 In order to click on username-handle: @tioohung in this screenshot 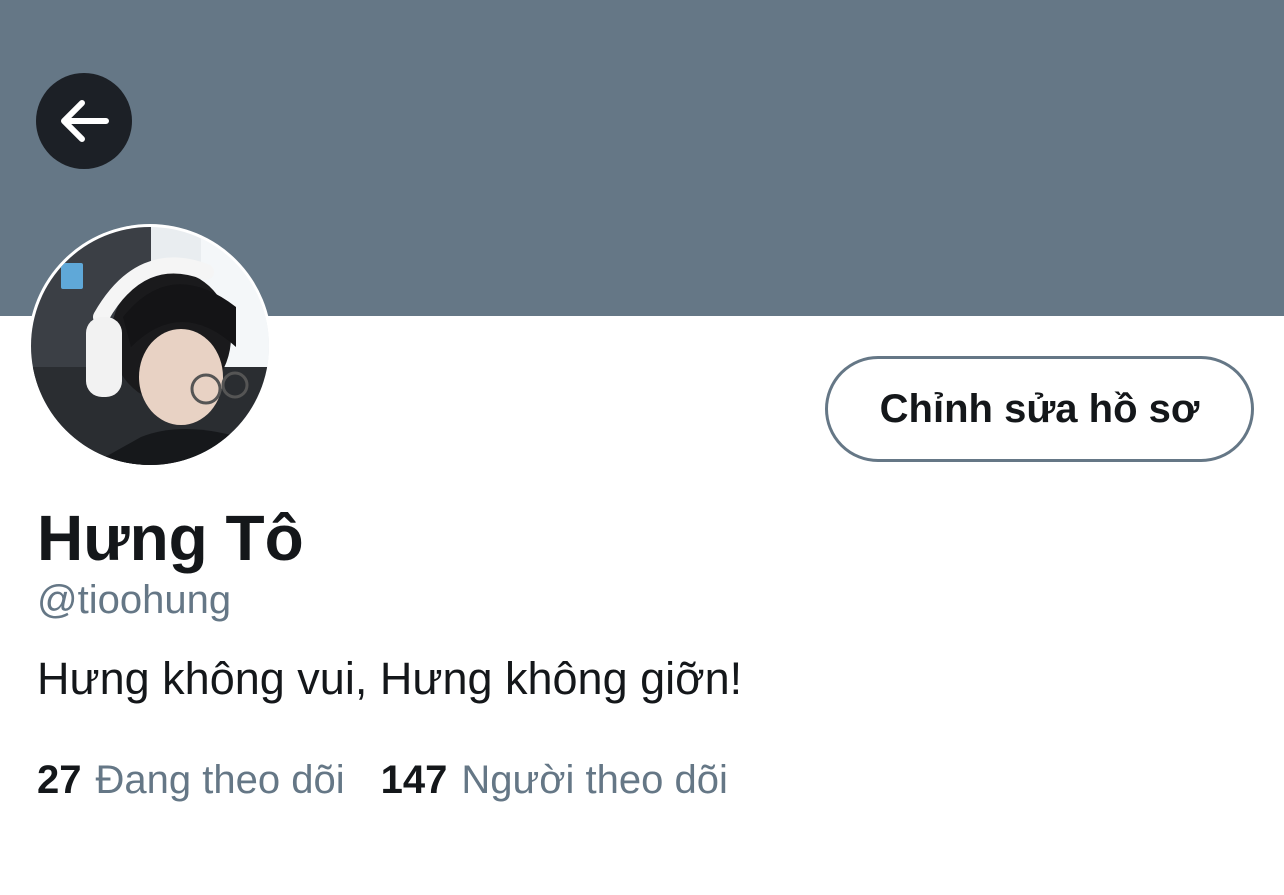, I will do `click(134, 600)`.